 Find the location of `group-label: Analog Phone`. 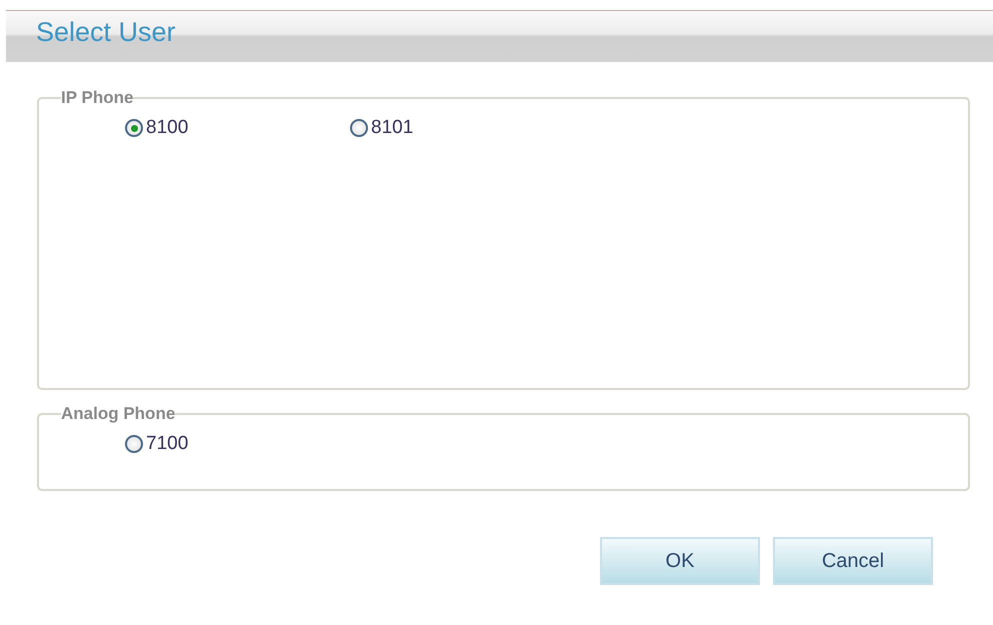

group-label: Analog Phone is located at coordinates (118, 414).